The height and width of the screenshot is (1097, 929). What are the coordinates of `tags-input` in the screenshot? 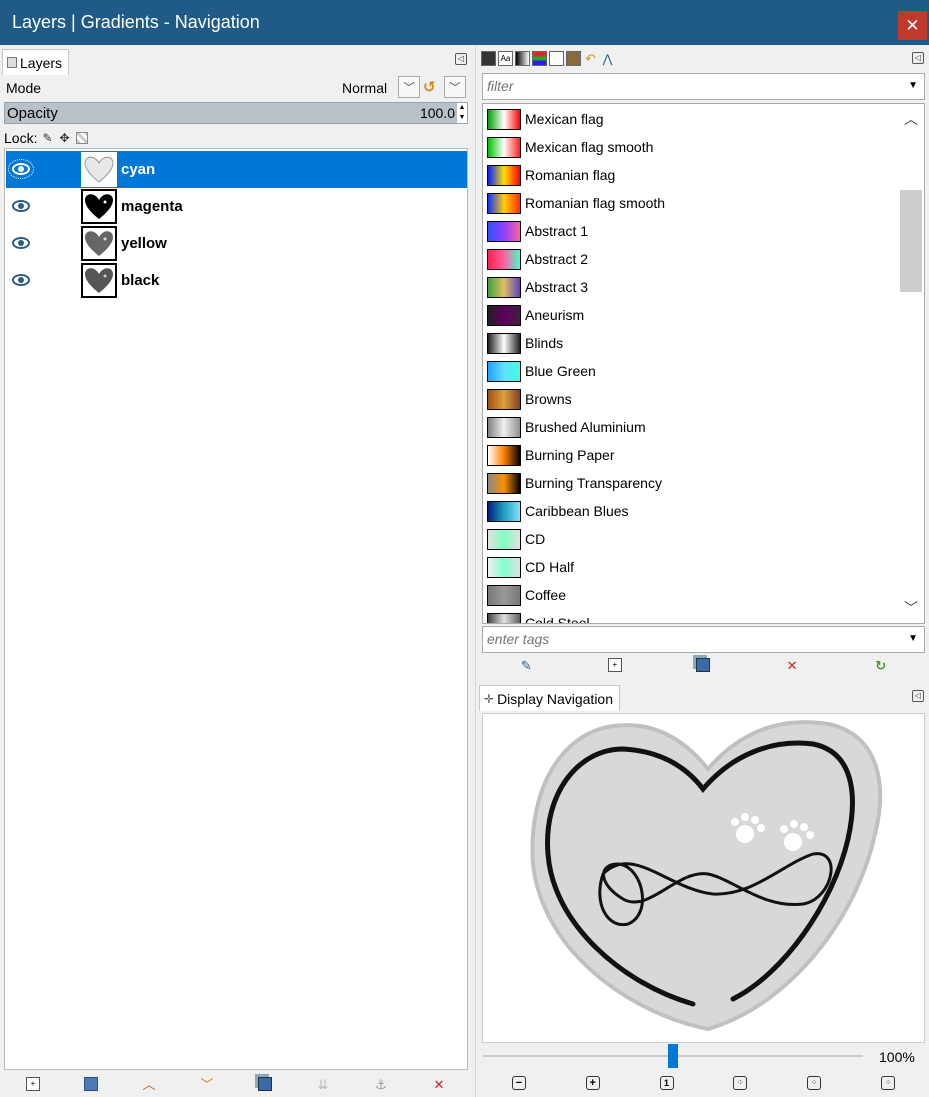 It's located at (692, 639).